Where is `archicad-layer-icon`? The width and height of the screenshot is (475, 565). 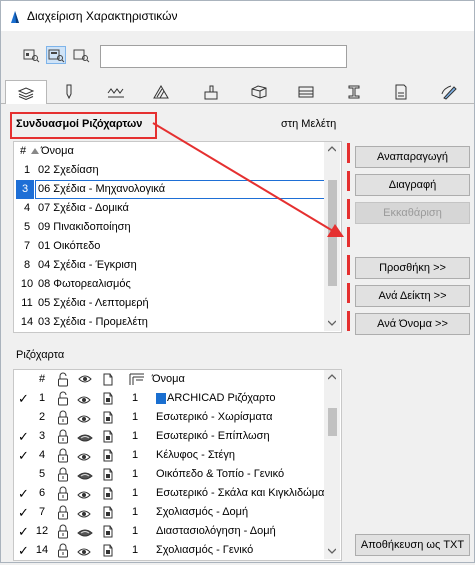
archicad-layer-icon is located at coordinates (161, 398).